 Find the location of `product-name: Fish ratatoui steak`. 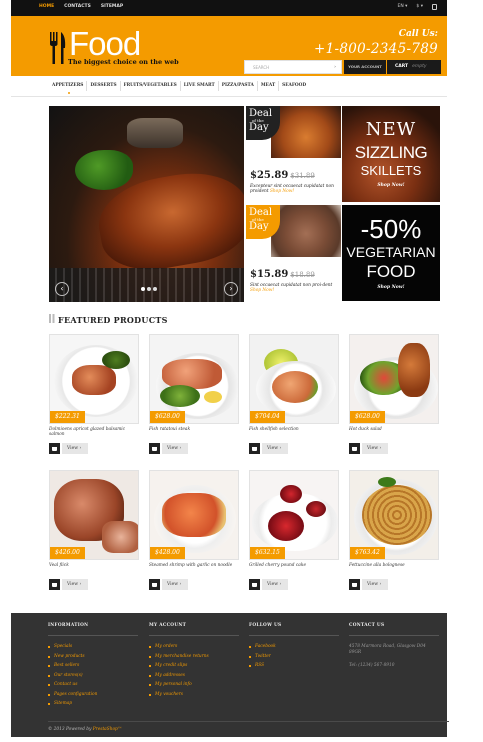

product-name: Fish ratatoui steak is located at coordinates (195, 429).